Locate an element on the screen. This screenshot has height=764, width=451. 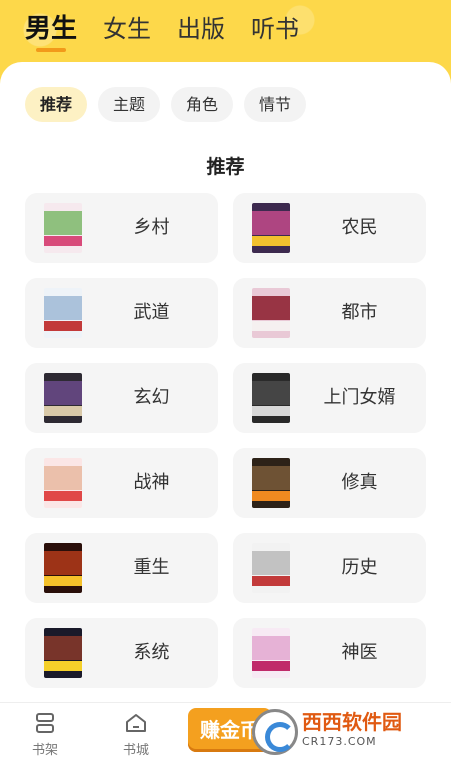
category-card: 上门女婿 is located at coordinates (329, 398).